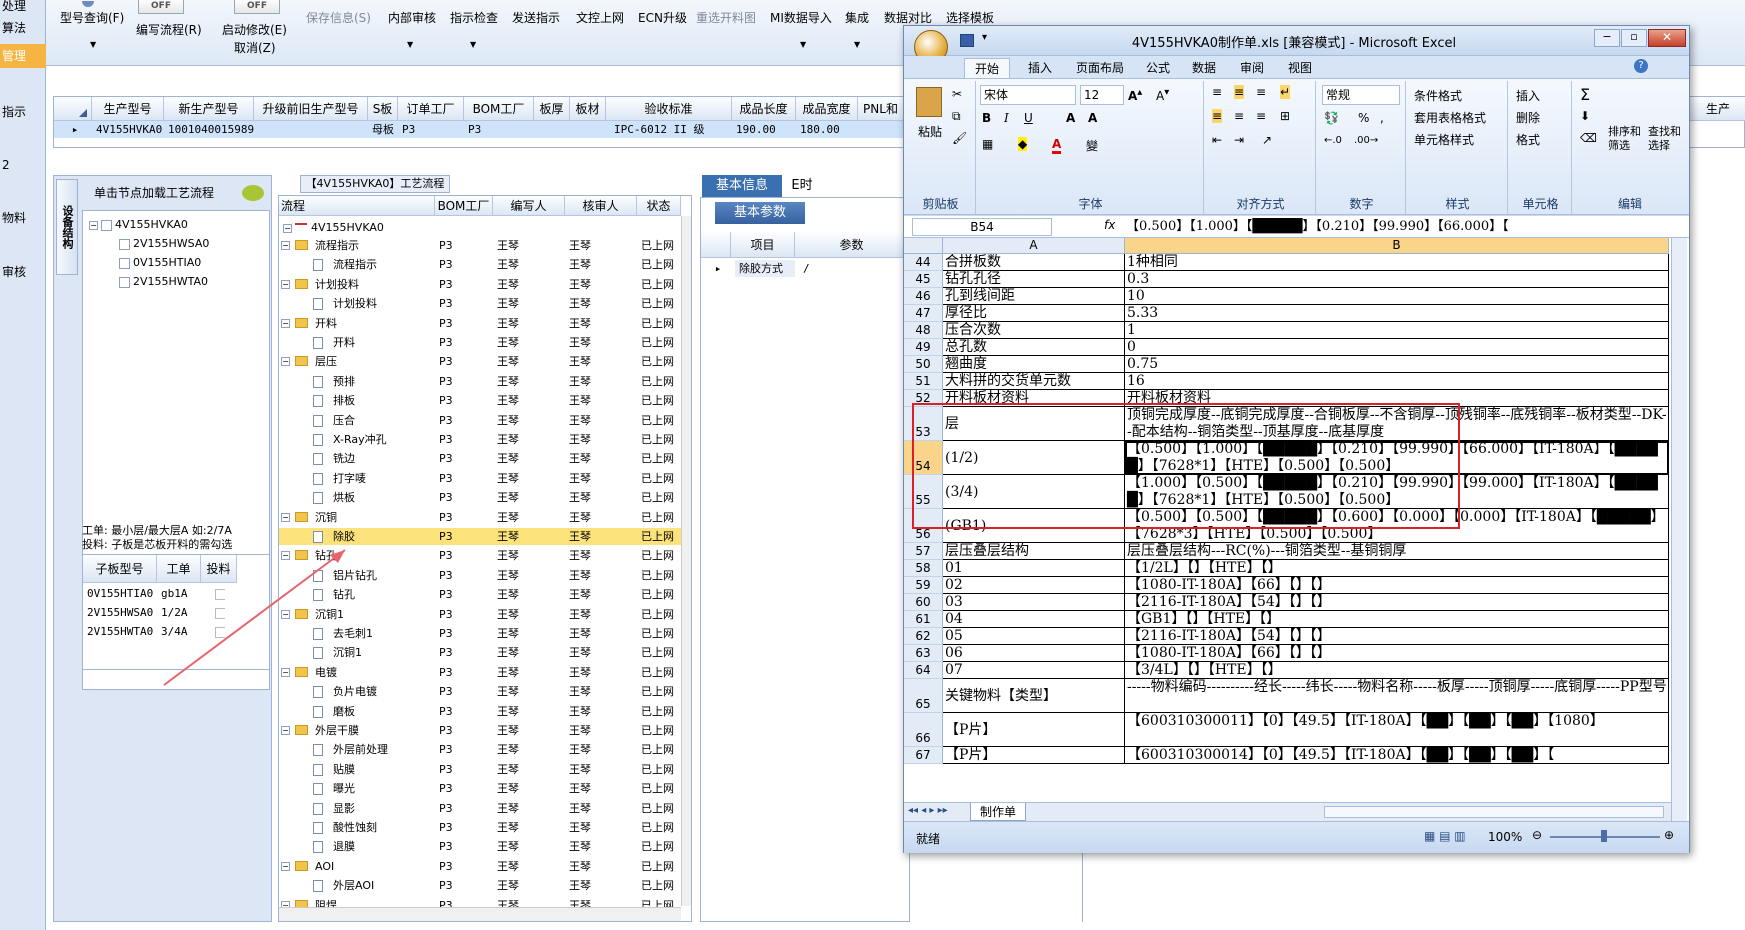  Describe the element at coordinates (1397, 262) in the screenshot. I see `cell-b: 1种相同` at that location.